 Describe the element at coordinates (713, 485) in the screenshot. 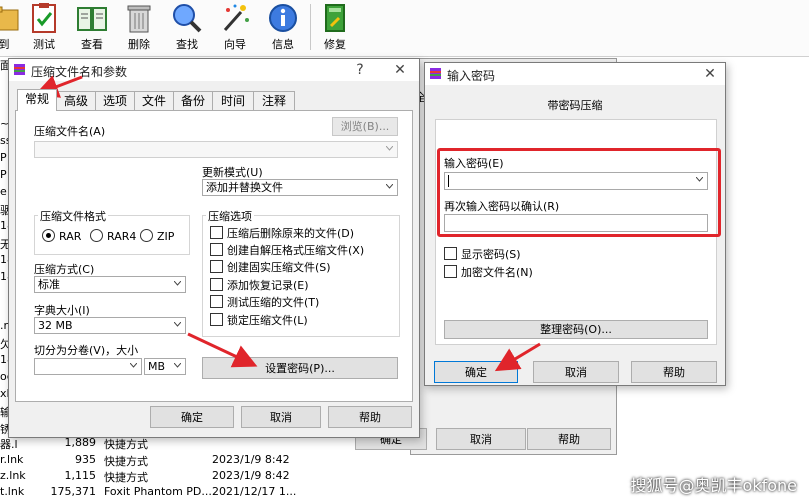

I see `watermark: 搜狐号@奥凯丰okfone` at that location.